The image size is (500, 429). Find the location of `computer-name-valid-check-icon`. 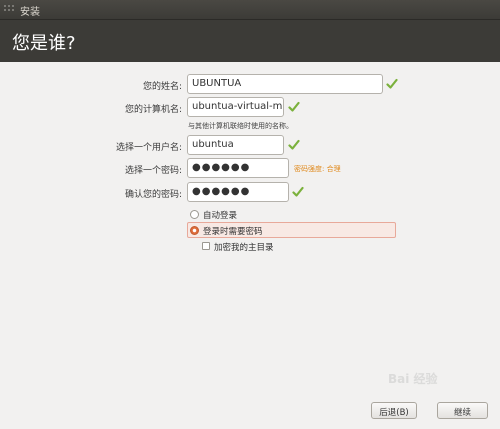

computer-name-valid-check-icon is located at coordinates (294, 106).